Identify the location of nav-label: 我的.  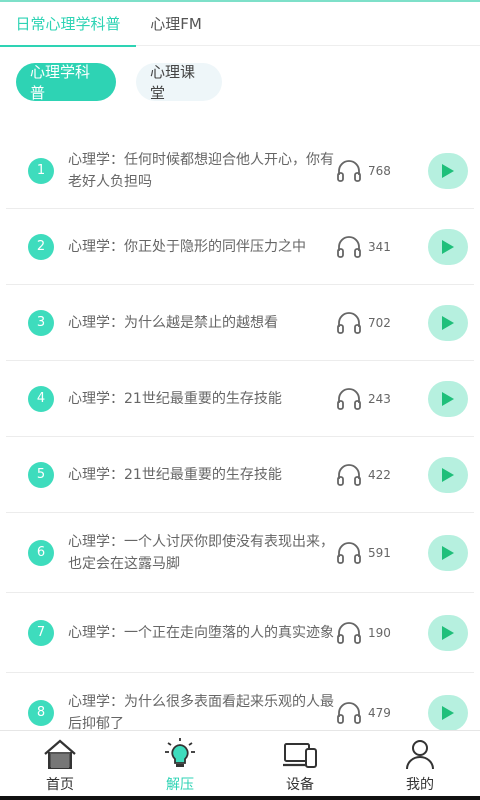
(420, 785).